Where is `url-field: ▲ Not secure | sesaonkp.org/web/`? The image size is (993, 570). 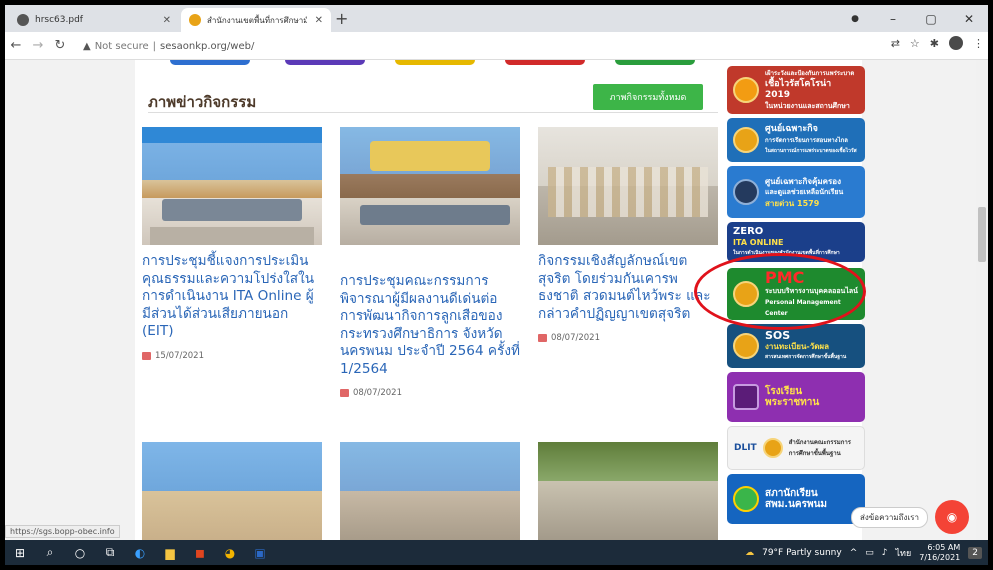 url-field: ▲ Not secure | sesaonkp.org/web/ is located at coordinates (493, 46).